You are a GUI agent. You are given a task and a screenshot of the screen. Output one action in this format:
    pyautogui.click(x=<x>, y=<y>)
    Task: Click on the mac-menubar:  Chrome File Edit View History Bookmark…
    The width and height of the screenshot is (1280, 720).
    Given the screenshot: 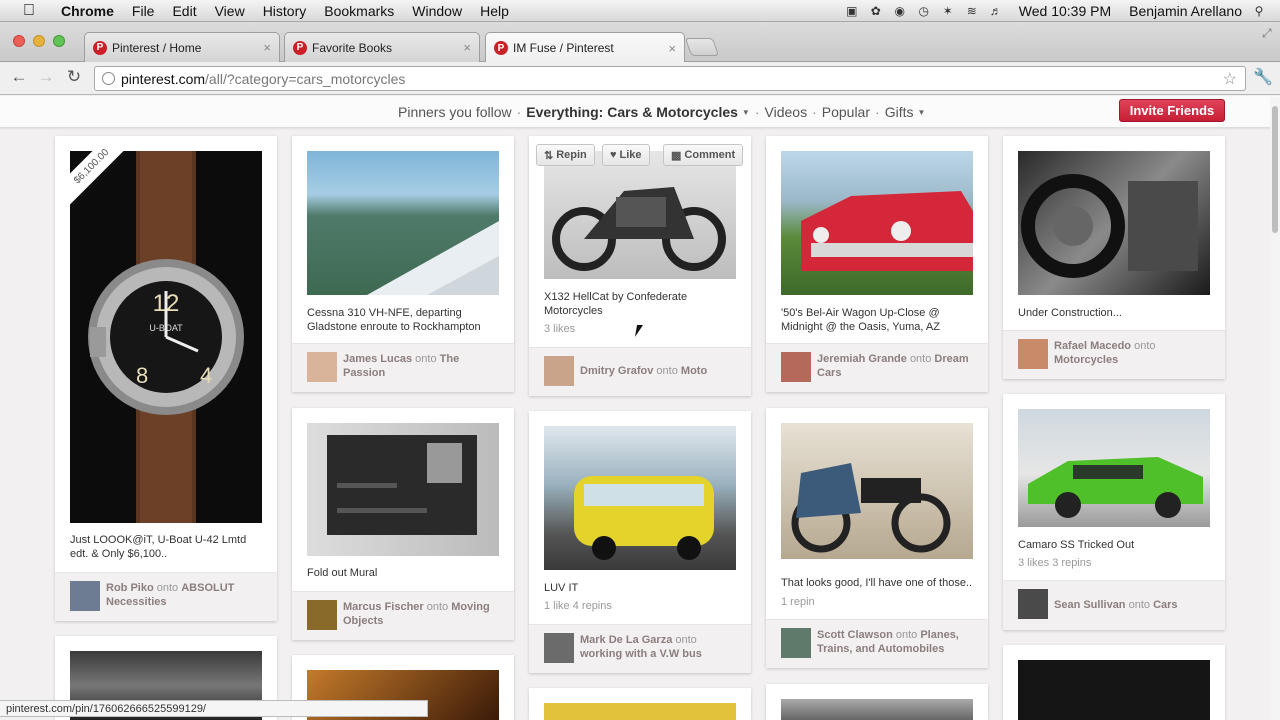 What is the action you would take?
    pyautogui.click(x=640, y=11)
    